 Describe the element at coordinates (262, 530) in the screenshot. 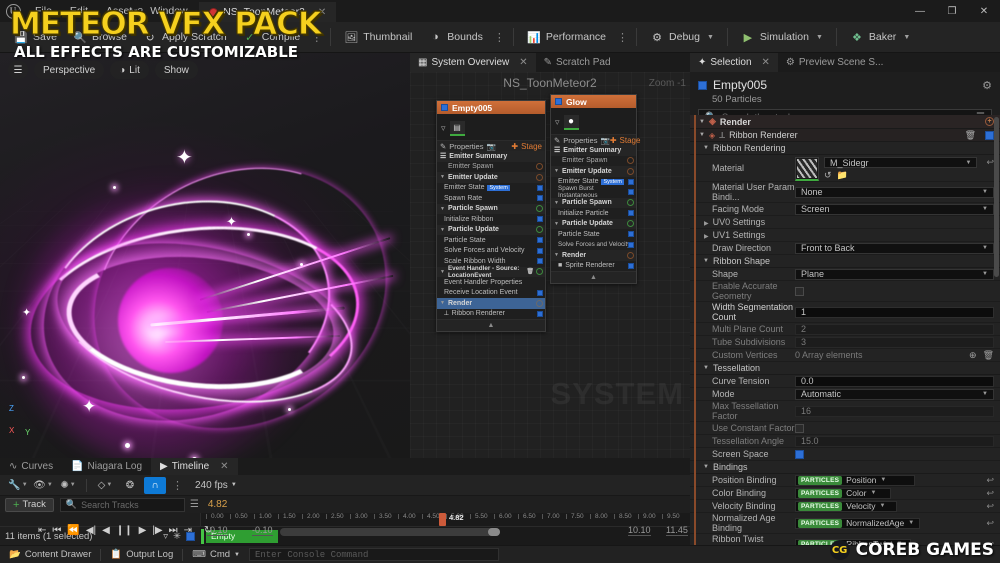

I see `range-start2-label: -0.10` at that location.